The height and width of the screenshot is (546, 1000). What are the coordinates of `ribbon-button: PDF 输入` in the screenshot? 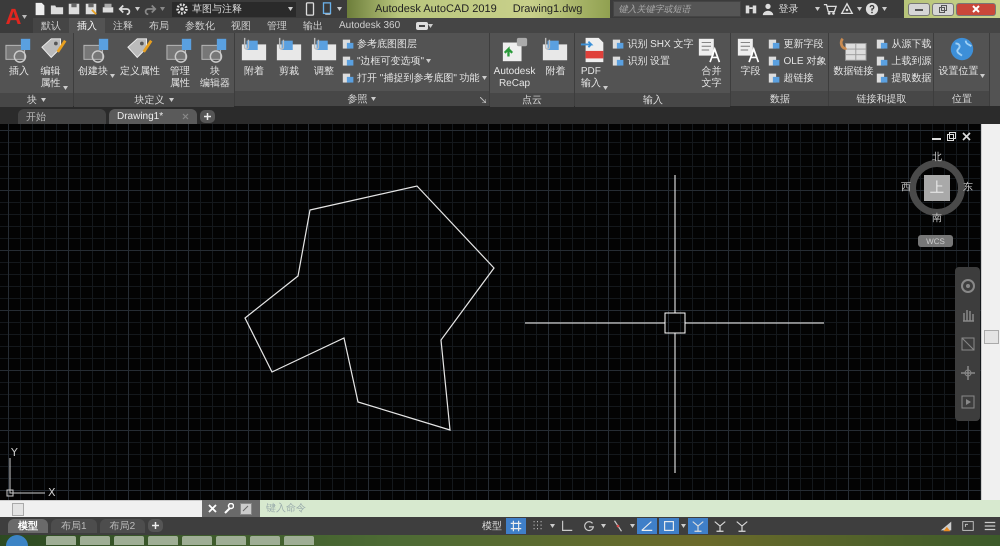 It's located at (594, 63).